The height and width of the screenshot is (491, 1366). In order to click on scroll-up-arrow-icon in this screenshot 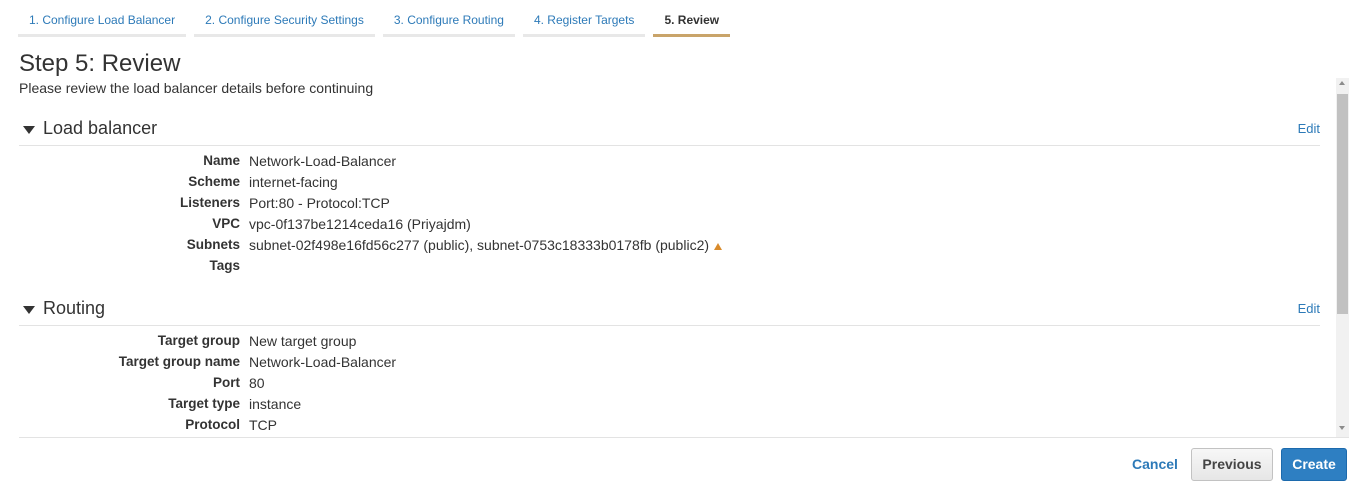, I will do `click(1342, 83)`.